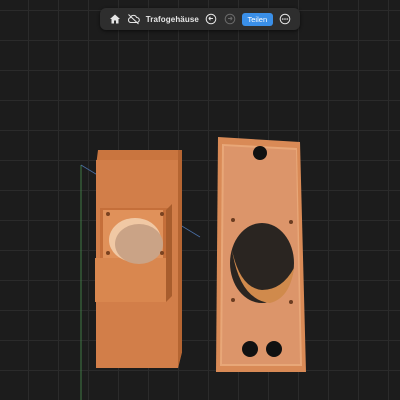 The image size is (400, 400). Describe the element at coordinates (134, 19) in the screenshot. I see `cloud-off-icon` at that location.